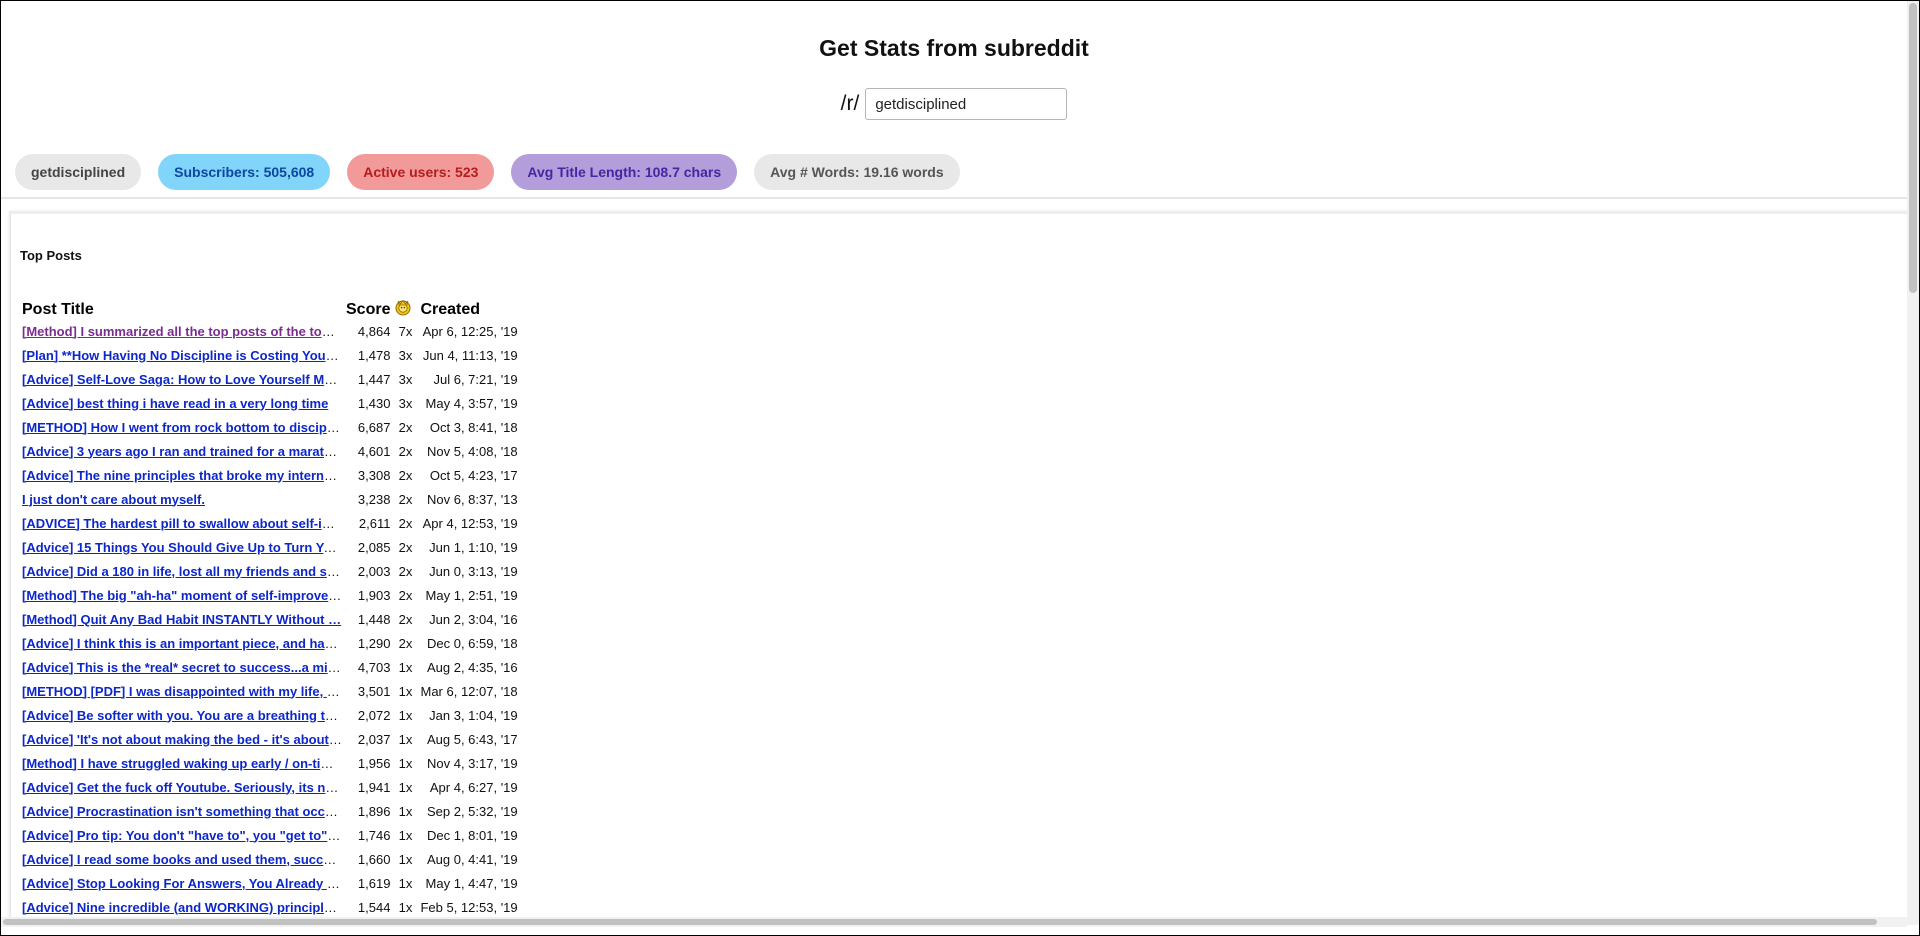 Image resolution: width=1920 pixels, height=936 pixels. Describe the element at coordinates (471, 403) in the screenshot. I see `post-created: May 4, 3:57, '19` at that location.